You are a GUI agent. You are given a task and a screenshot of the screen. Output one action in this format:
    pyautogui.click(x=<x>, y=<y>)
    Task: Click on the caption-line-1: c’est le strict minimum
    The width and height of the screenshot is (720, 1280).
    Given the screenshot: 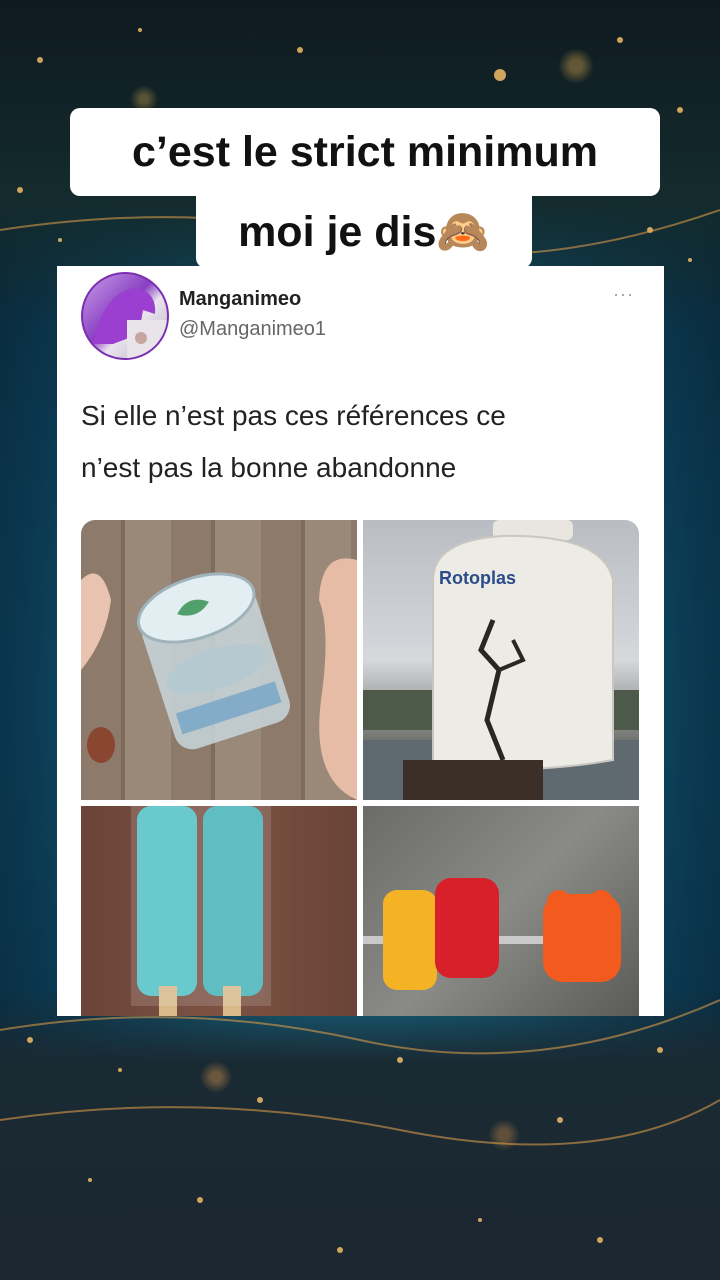 What is the action you would take?
    pyautogui.click(x=365, y=152)
    